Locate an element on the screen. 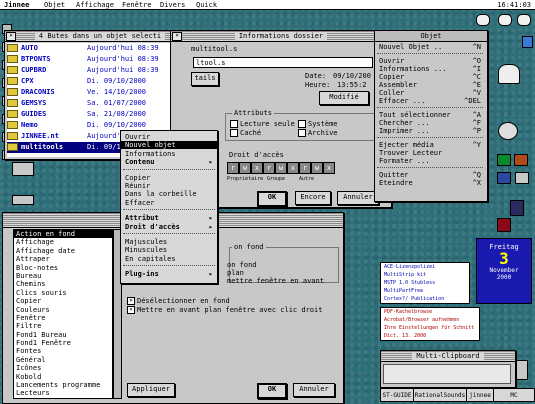 The image size is (535, 404). deselect-checkbox: × Désélectionner en fond is located at coordinates (178, 301).